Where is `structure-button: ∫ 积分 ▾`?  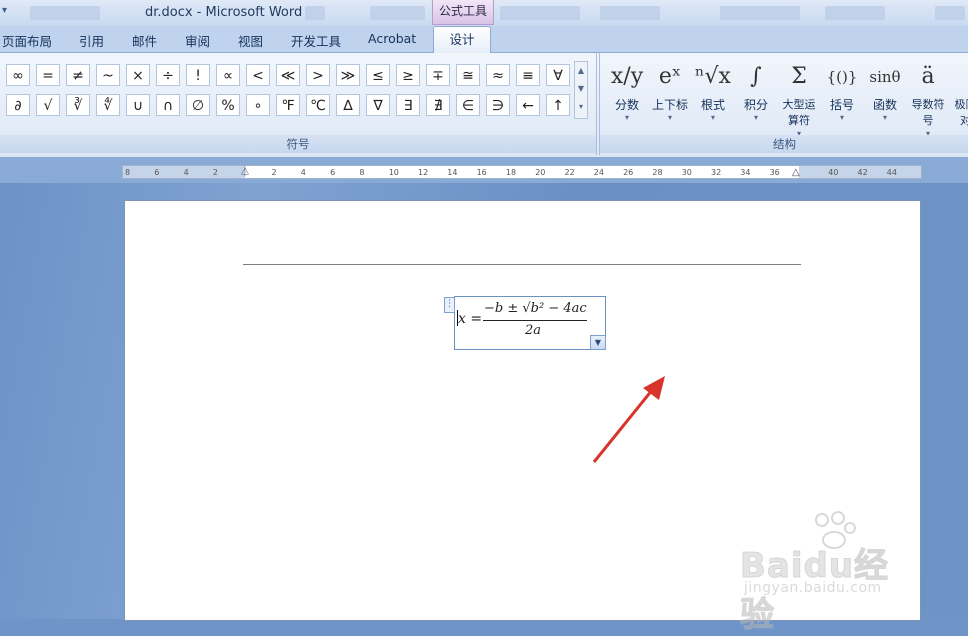
structure-button: ∫ 积分 ▾ is located at coordinates (756, 95).